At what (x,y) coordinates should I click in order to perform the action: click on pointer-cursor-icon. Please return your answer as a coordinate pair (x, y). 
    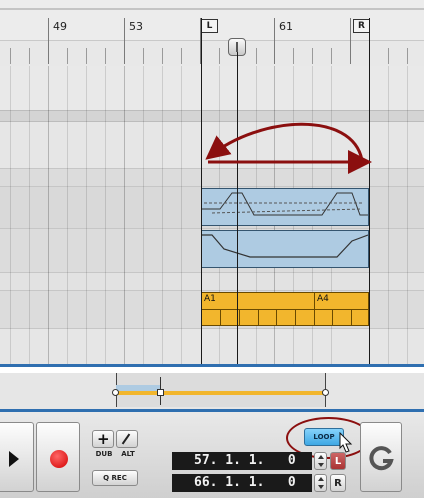
    Looking at the image, I should click on (346, 442).